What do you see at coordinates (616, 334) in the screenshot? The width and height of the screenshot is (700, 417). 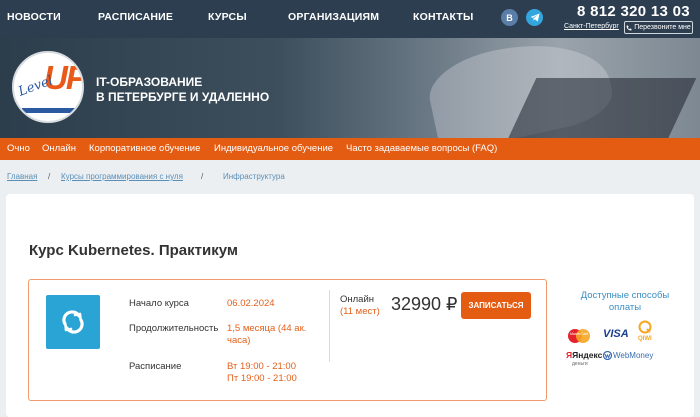 I see `visa-logo: VISA` at bounding box center [616, 334].